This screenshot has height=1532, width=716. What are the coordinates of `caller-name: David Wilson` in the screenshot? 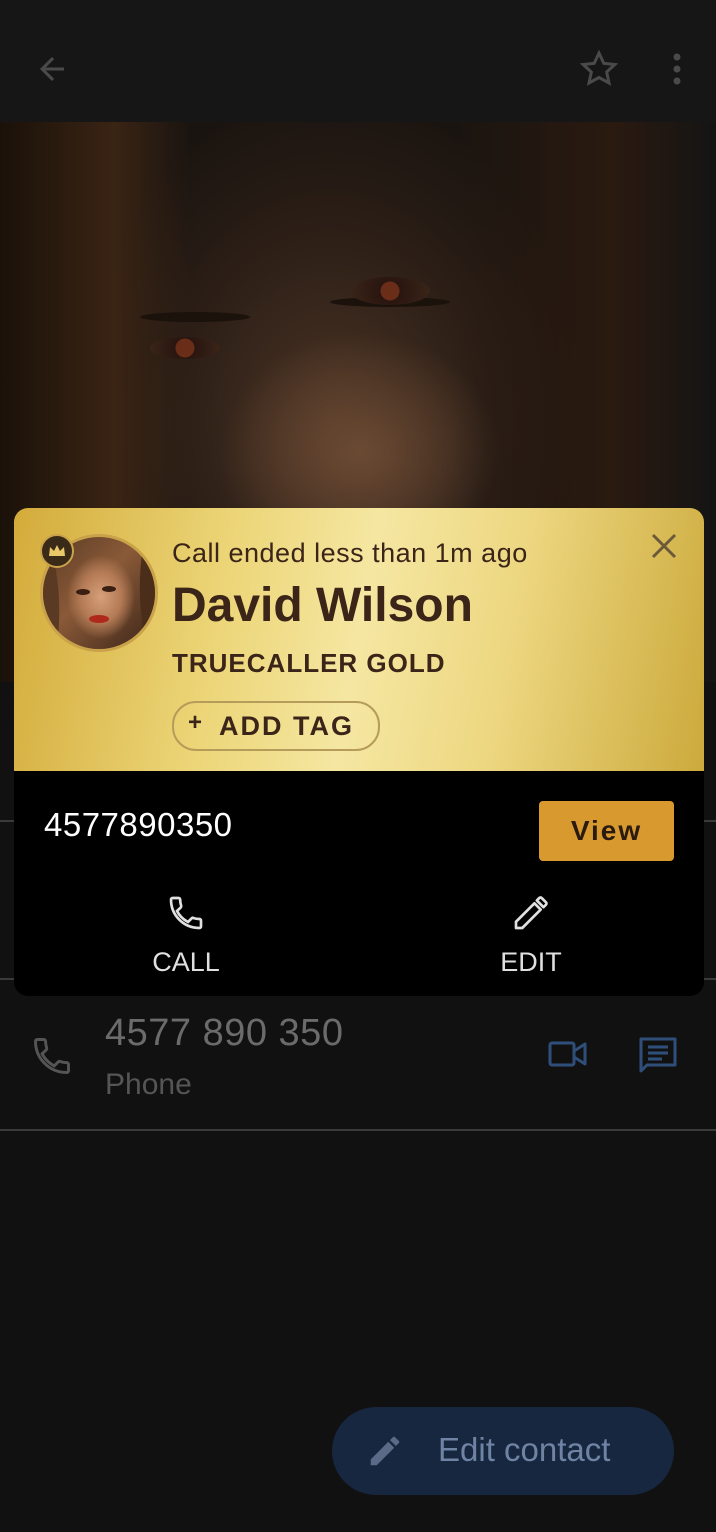 It's located at (322, 605).